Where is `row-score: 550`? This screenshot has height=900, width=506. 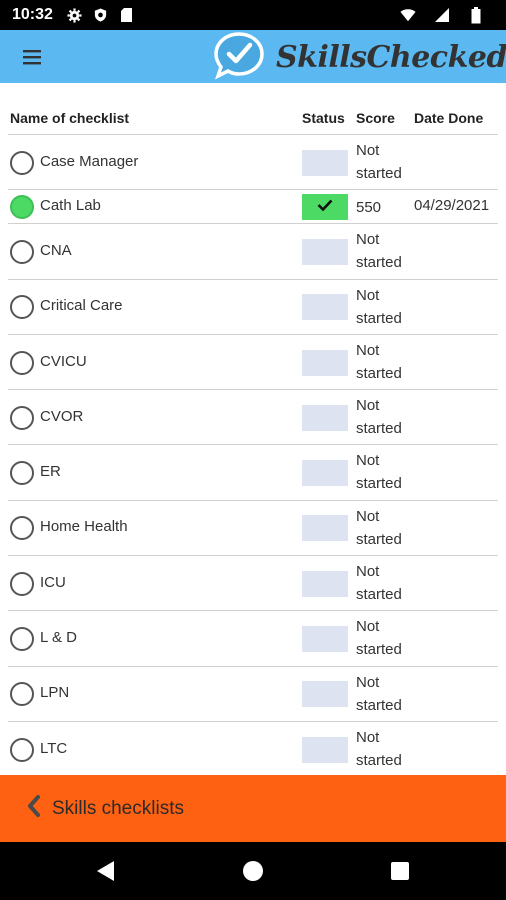
row-score: 550 is located at coordinates (369, 208).